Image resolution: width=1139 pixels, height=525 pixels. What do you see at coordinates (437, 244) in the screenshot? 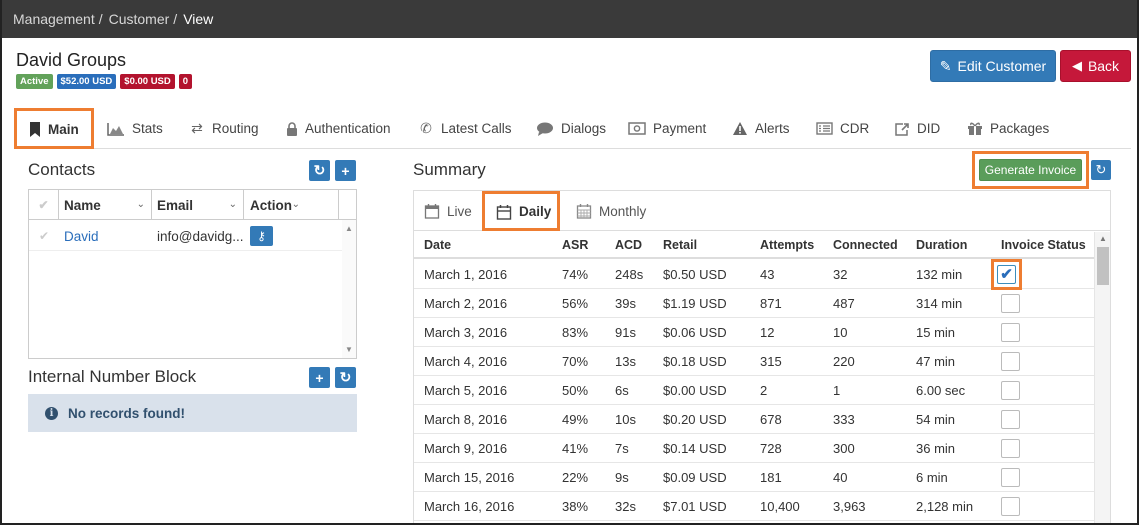
I see `col-date: Date` at bounding box center [437, 244].